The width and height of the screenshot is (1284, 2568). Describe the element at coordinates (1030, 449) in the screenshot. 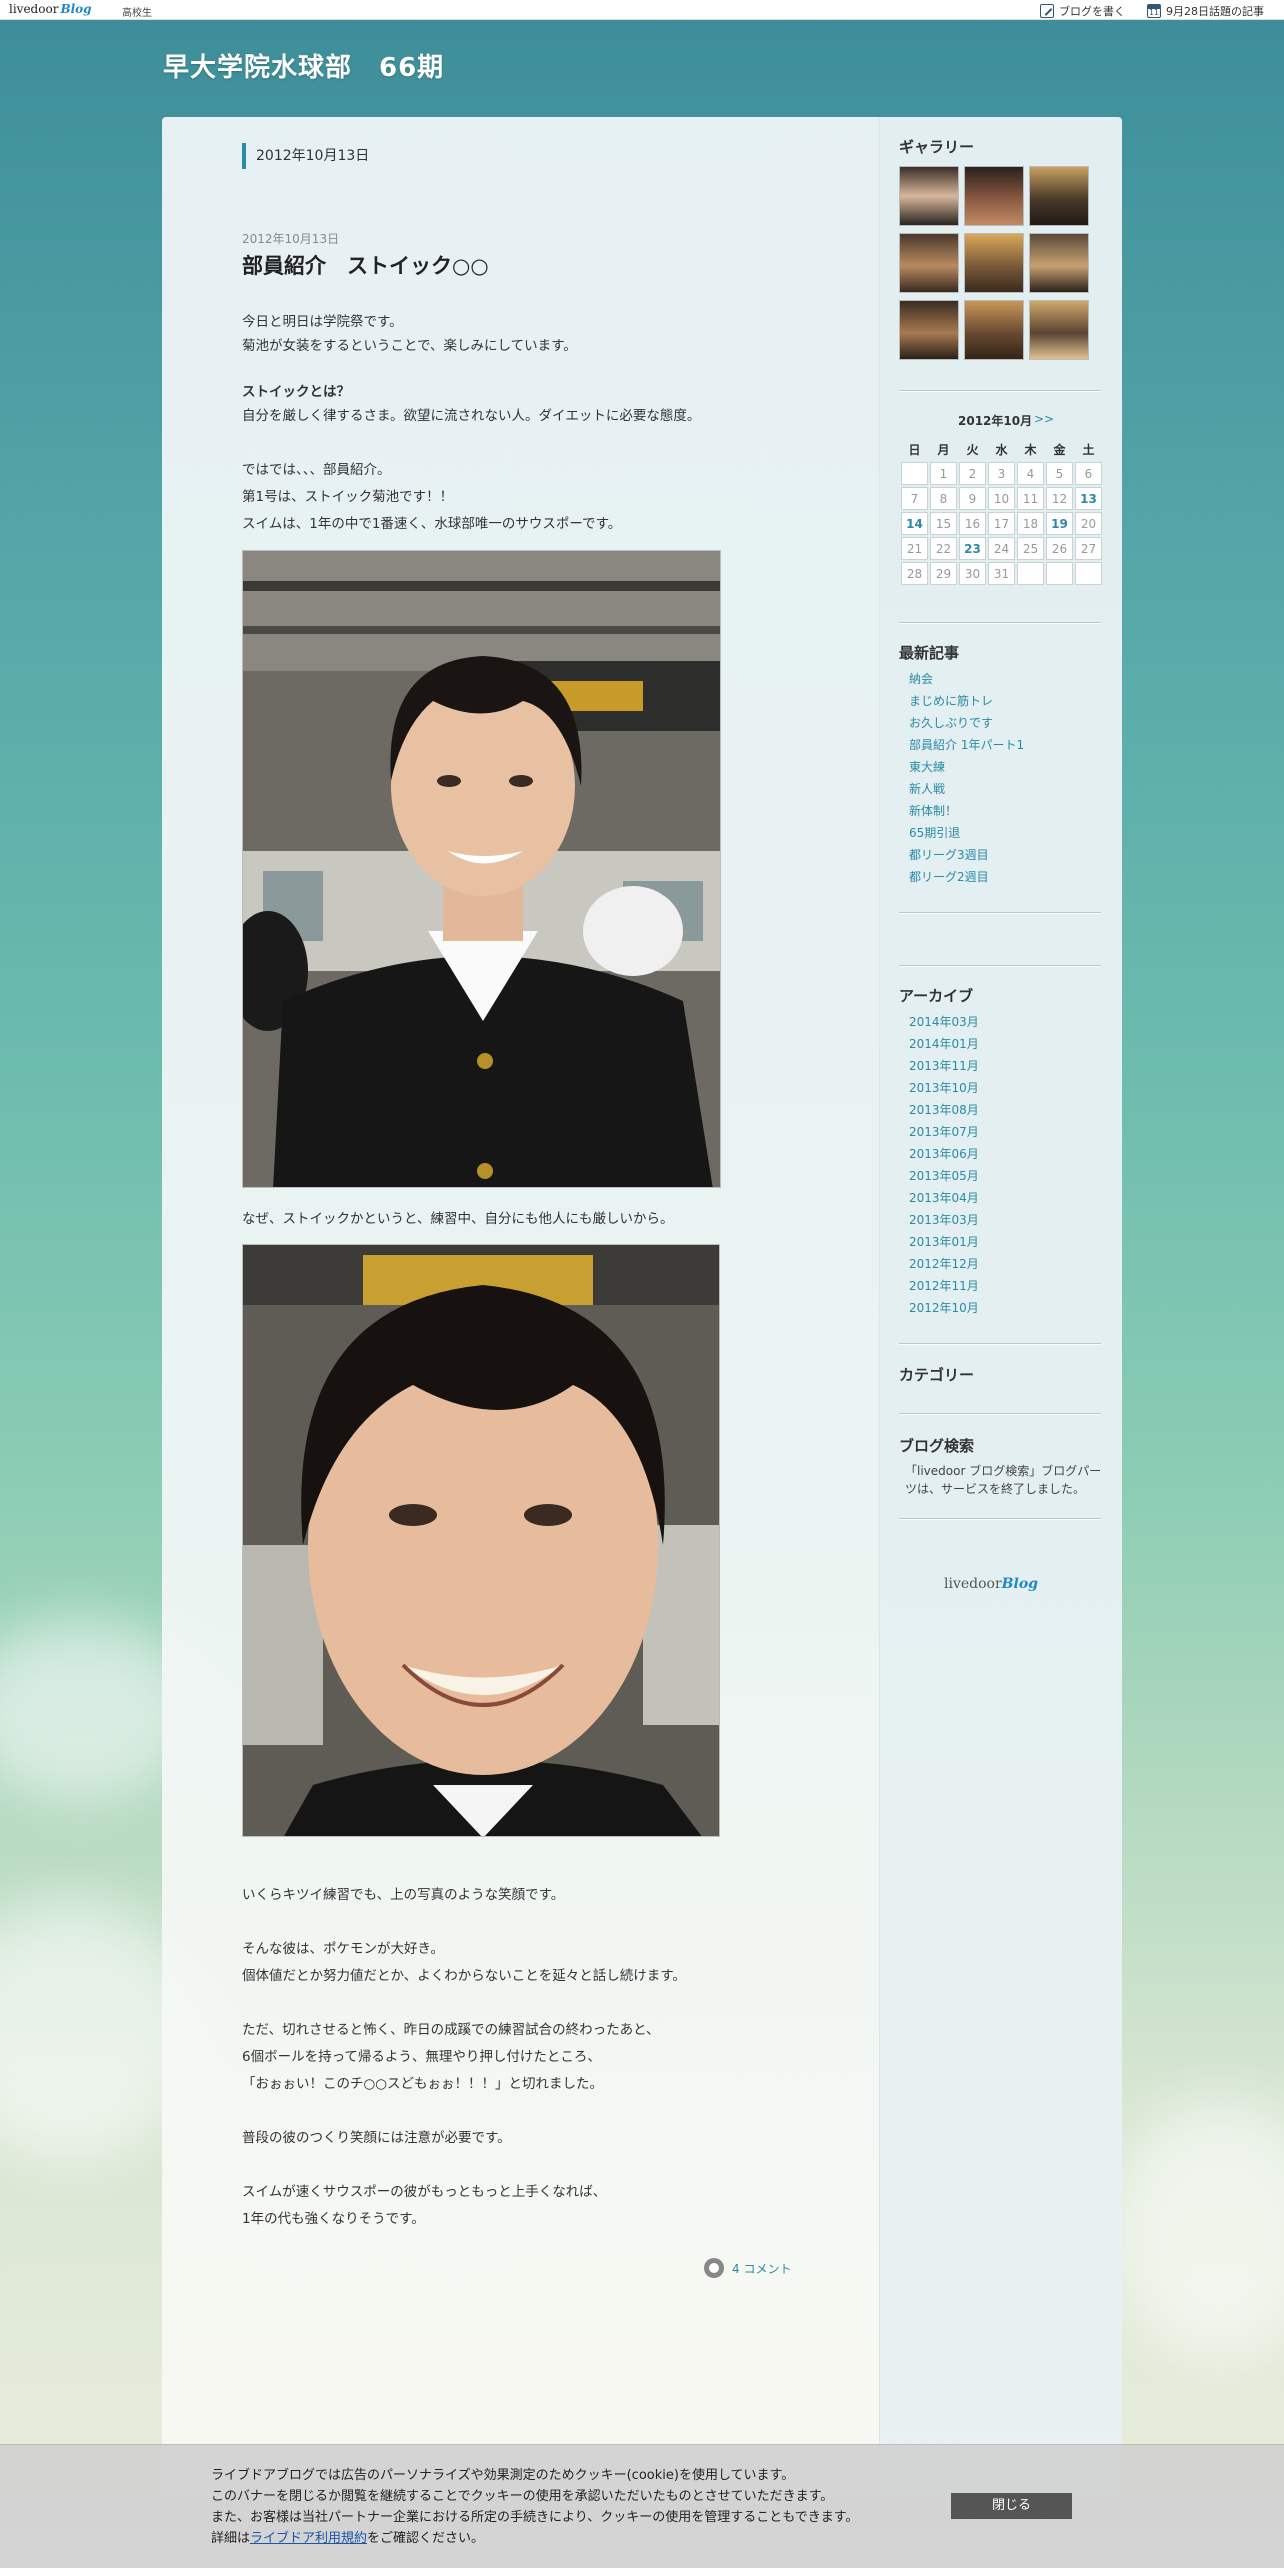

I see `calendar-weekday: 木` at that location.